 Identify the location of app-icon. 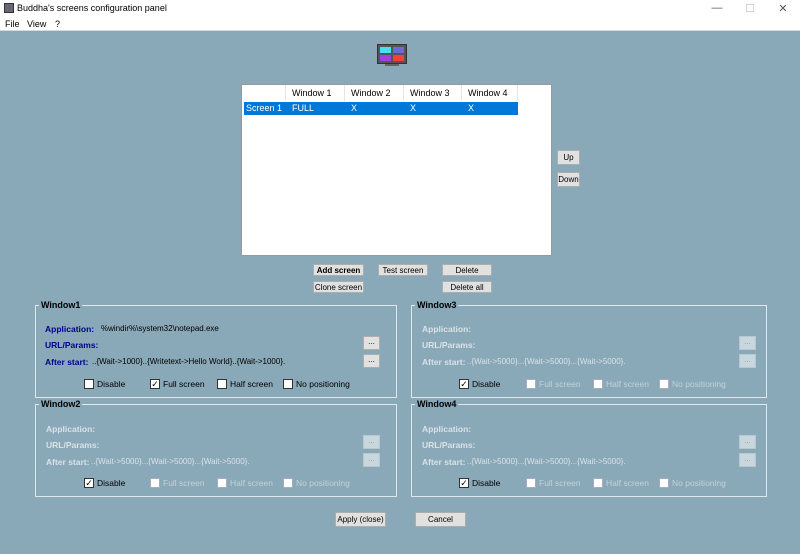
(9, 8).